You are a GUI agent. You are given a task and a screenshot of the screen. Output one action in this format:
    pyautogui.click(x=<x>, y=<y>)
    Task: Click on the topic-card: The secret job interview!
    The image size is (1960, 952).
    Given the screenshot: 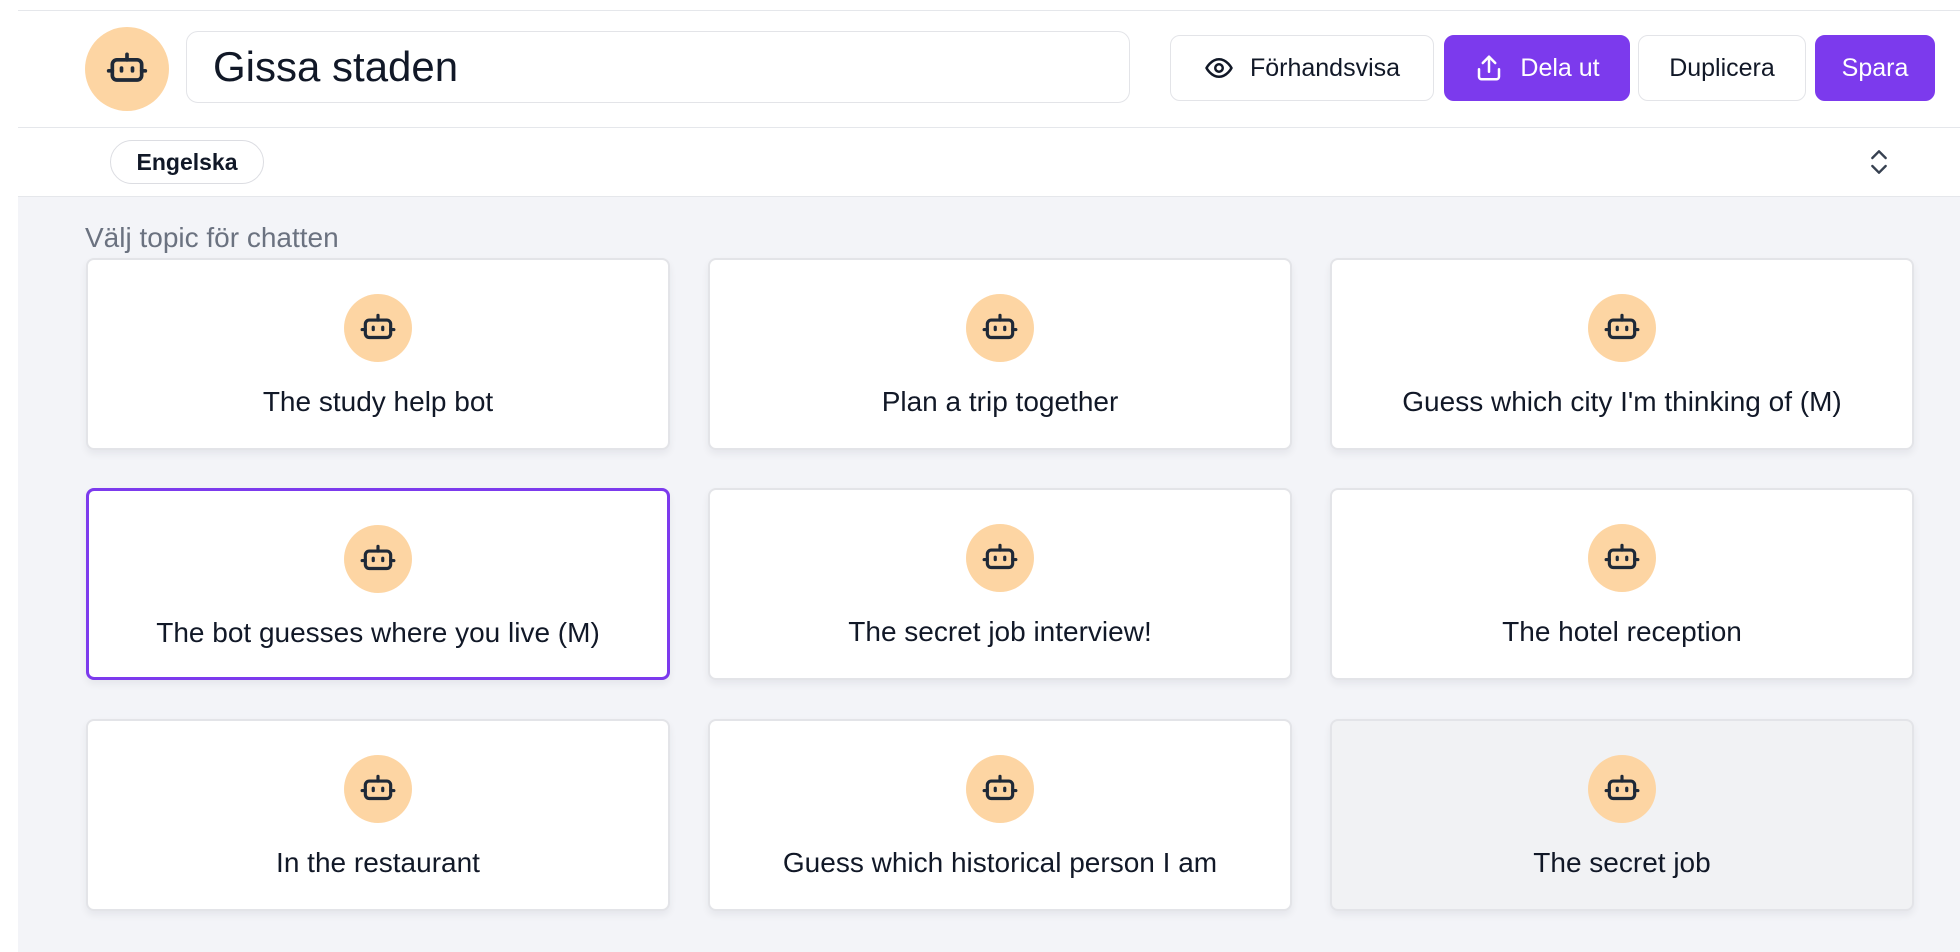 What is the action you would take?
    pyautogui.click(x=1000, y=584)
    